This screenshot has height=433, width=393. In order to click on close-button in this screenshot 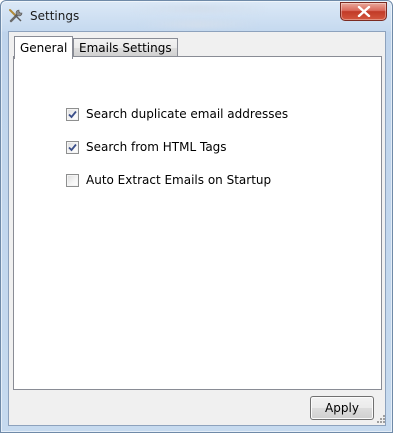, I will do `click(363, 11)`.